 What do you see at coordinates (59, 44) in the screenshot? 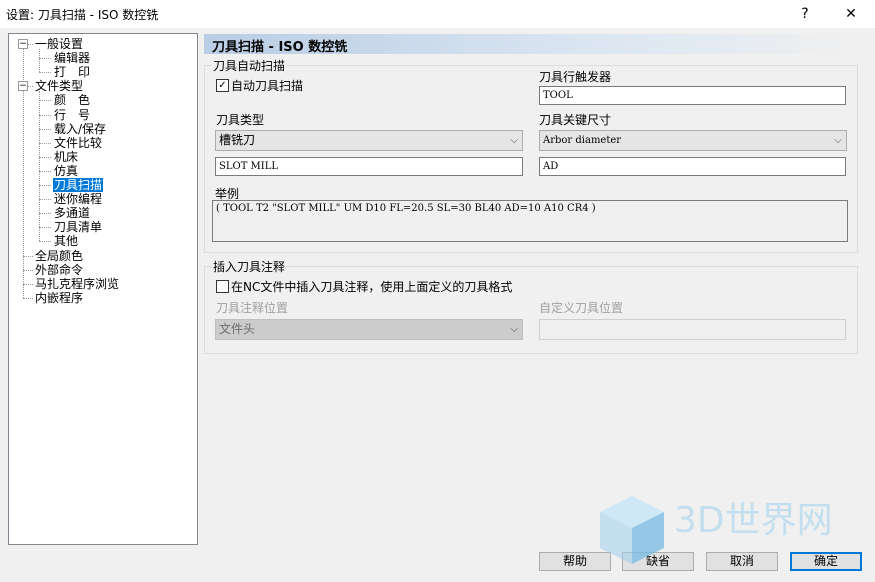
I see `tree-item: 一般设置` at bounding box center [59, 44].